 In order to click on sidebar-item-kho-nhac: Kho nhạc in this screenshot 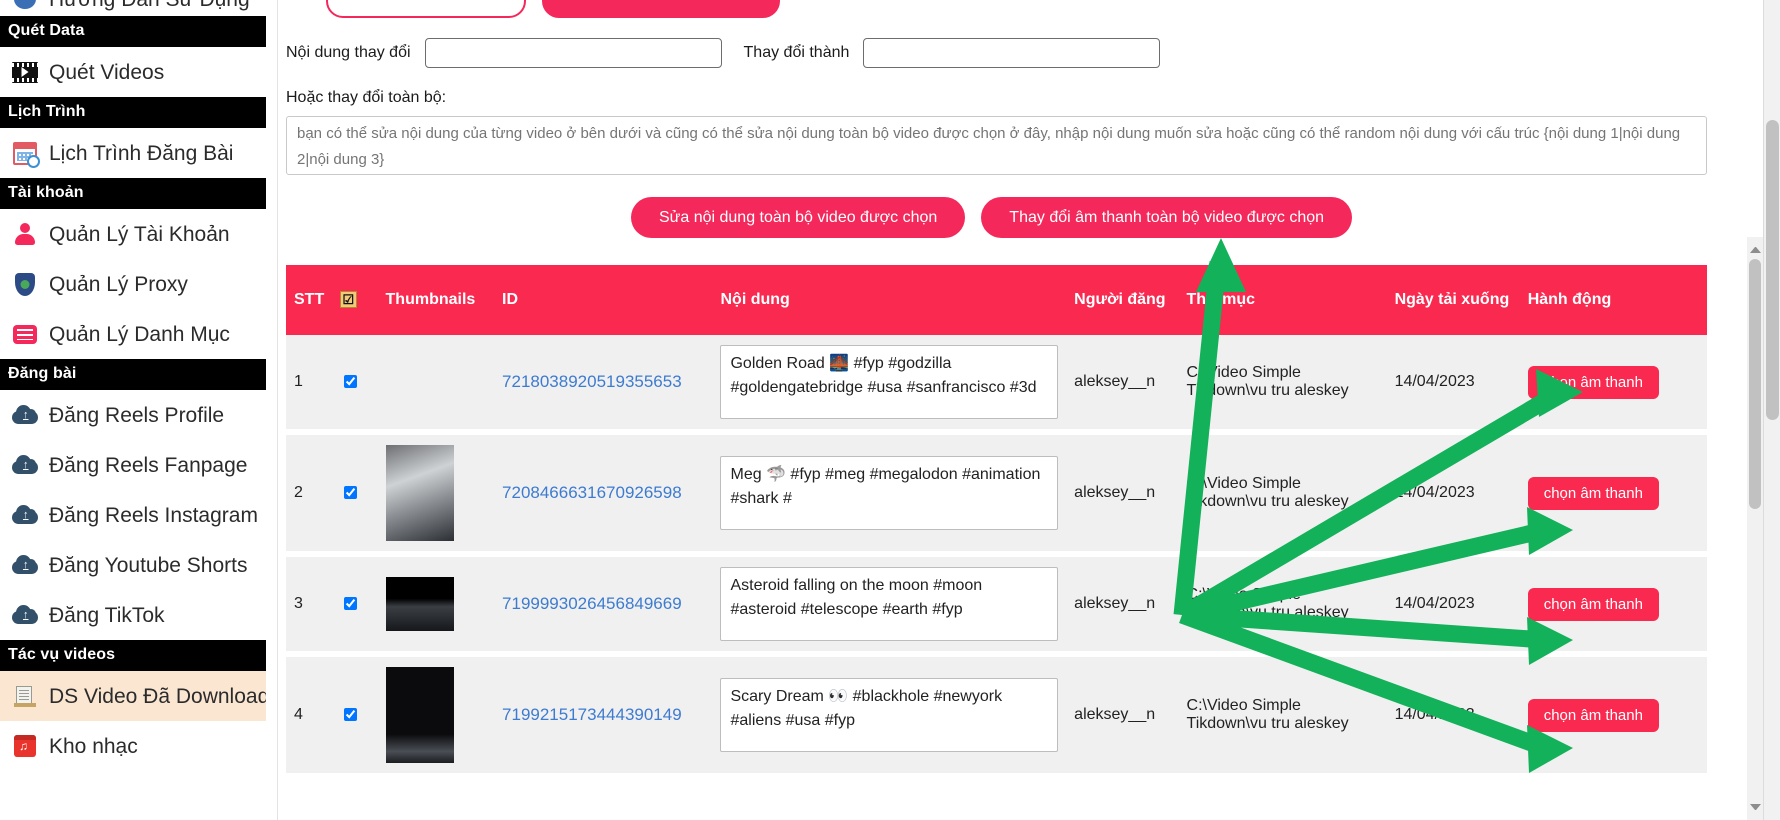, I will do `click(138, 746)`.